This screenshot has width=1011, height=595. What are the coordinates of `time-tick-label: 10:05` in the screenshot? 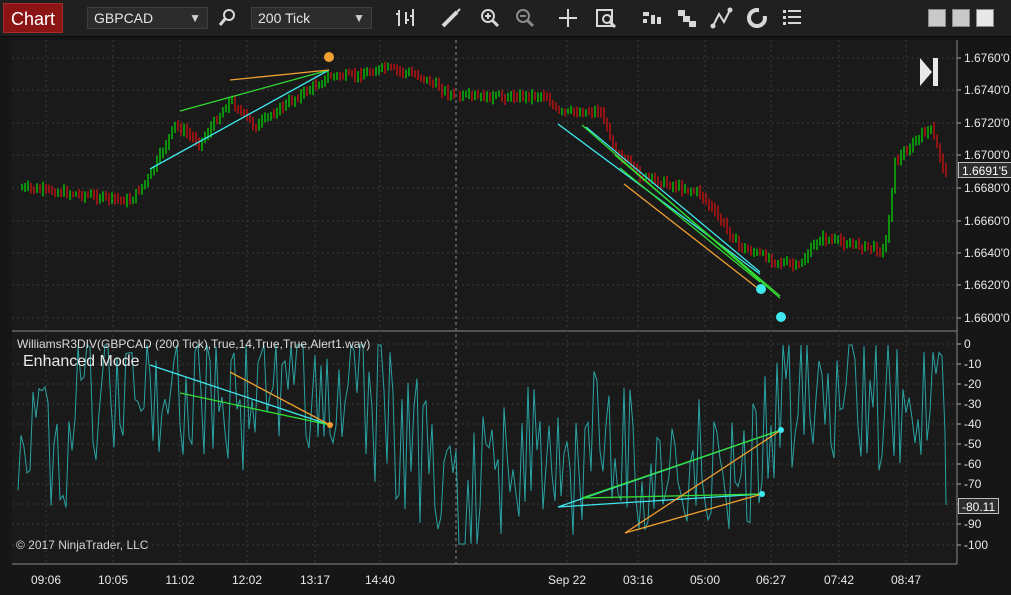 It's located at (113, 580).